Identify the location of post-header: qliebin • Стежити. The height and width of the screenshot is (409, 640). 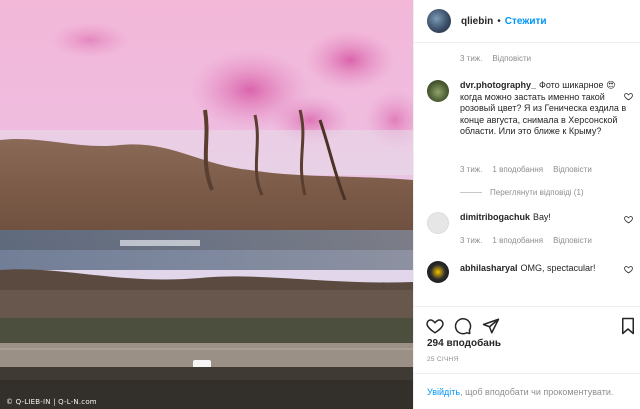
(527, 21).